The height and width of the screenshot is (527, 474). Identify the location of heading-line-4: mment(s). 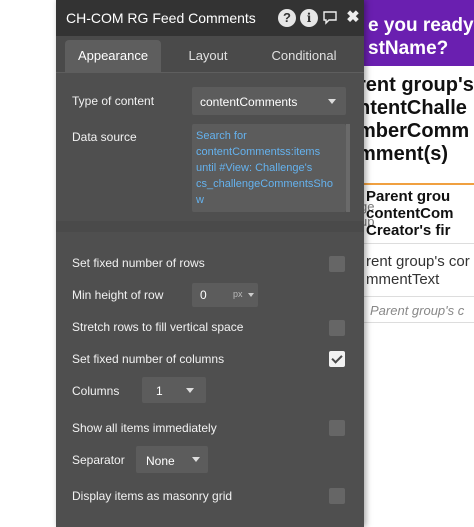
(403, 154).